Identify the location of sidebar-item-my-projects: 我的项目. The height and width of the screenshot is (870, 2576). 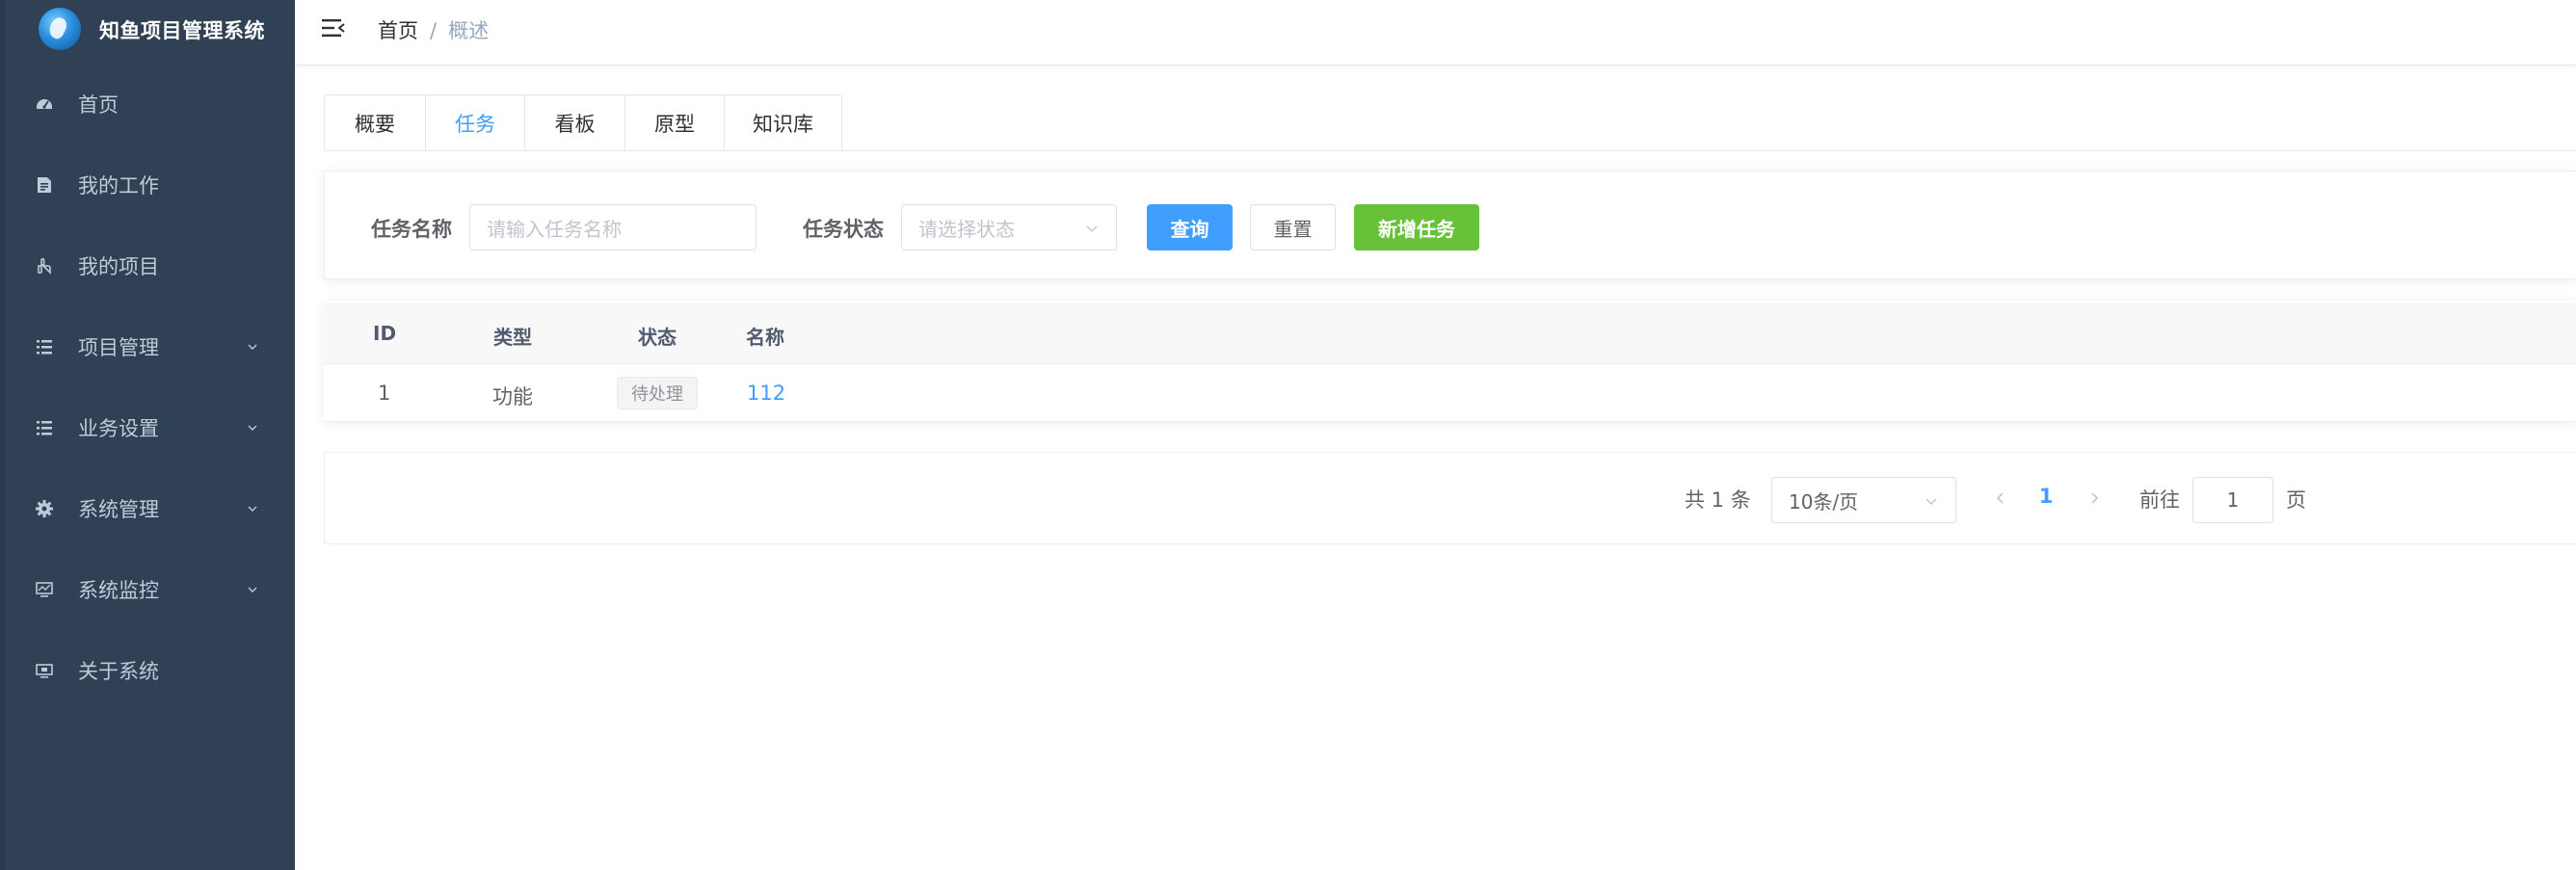
(150, 265).